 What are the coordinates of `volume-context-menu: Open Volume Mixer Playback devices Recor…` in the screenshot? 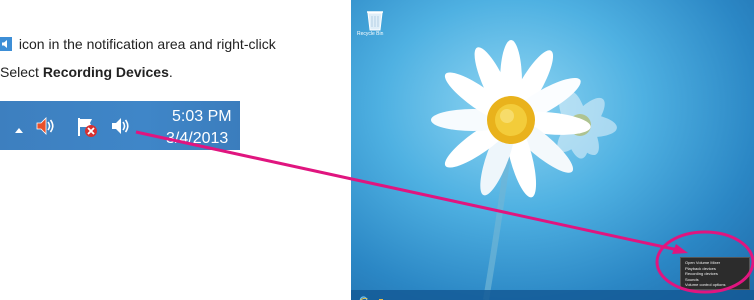 It's located at (715, 273).